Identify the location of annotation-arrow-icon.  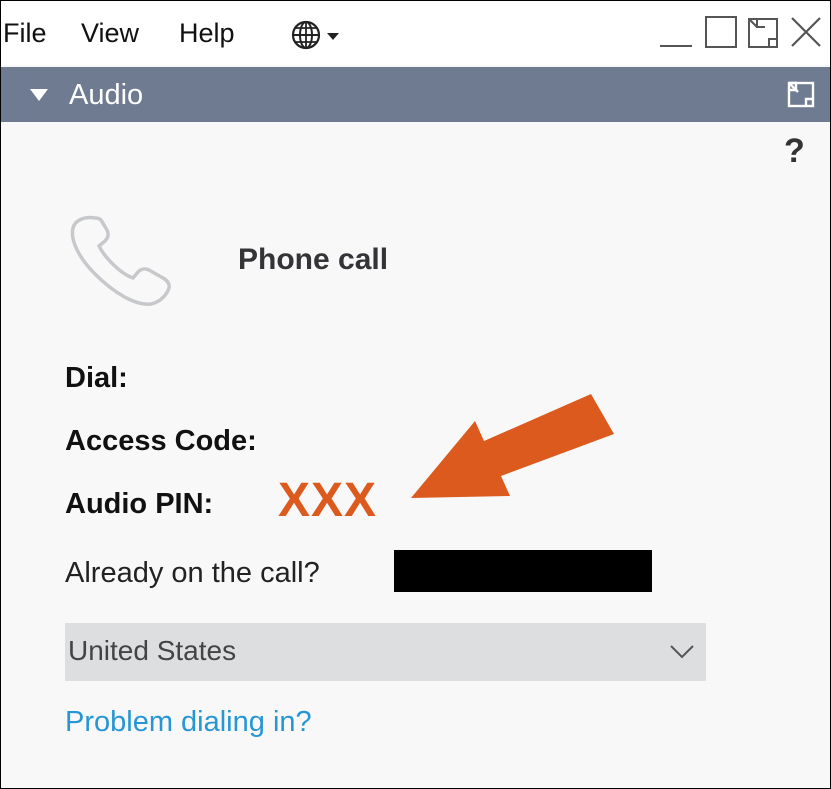
(512, 446).